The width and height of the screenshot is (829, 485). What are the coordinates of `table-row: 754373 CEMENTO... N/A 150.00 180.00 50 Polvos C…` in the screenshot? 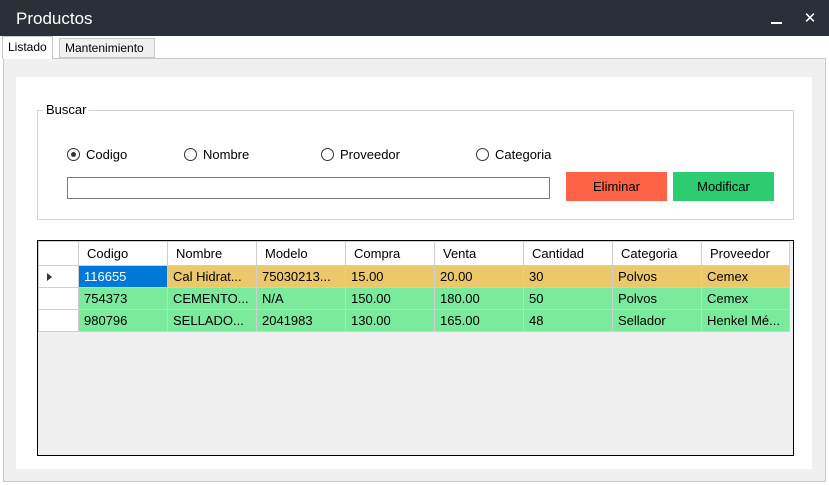 It's located at (414, 298).